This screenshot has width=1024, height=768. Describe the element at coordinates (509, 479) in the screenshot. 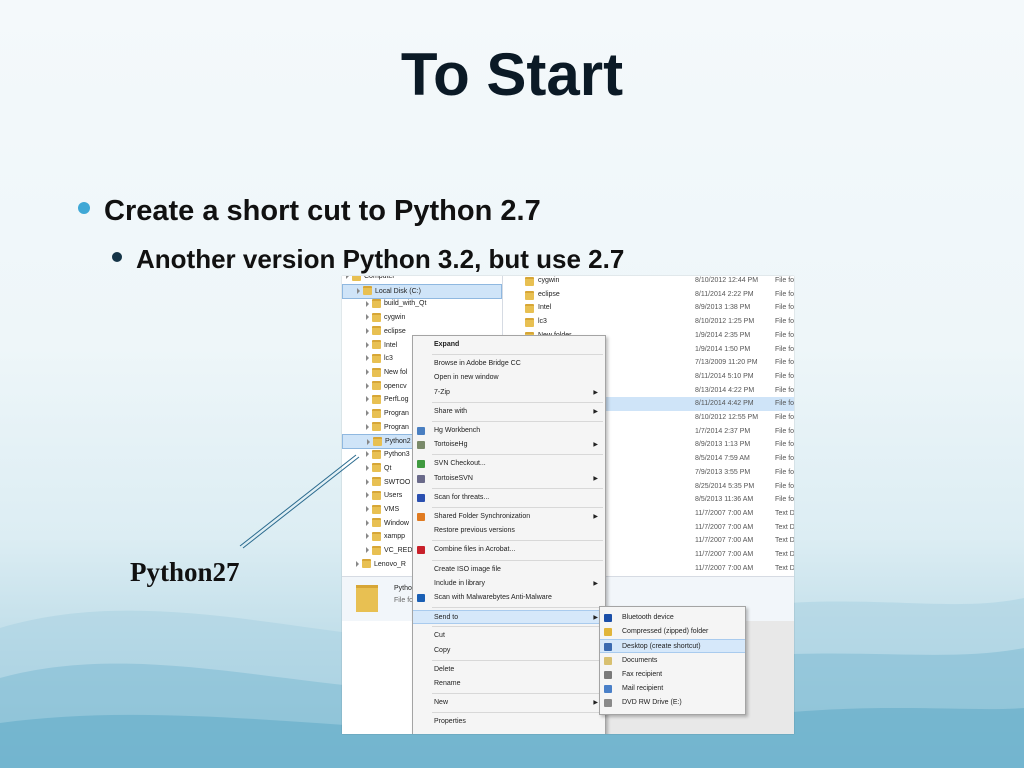

I see `menu-item: TortoiseSVN ▶` at that location.